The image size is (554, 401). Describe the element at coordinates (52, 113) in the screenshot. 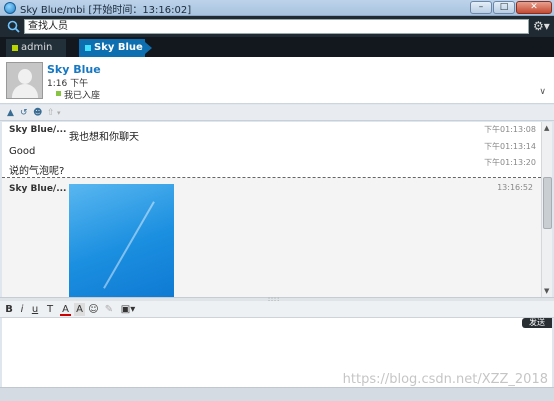

I see `share-icon: ⇧` at that location.